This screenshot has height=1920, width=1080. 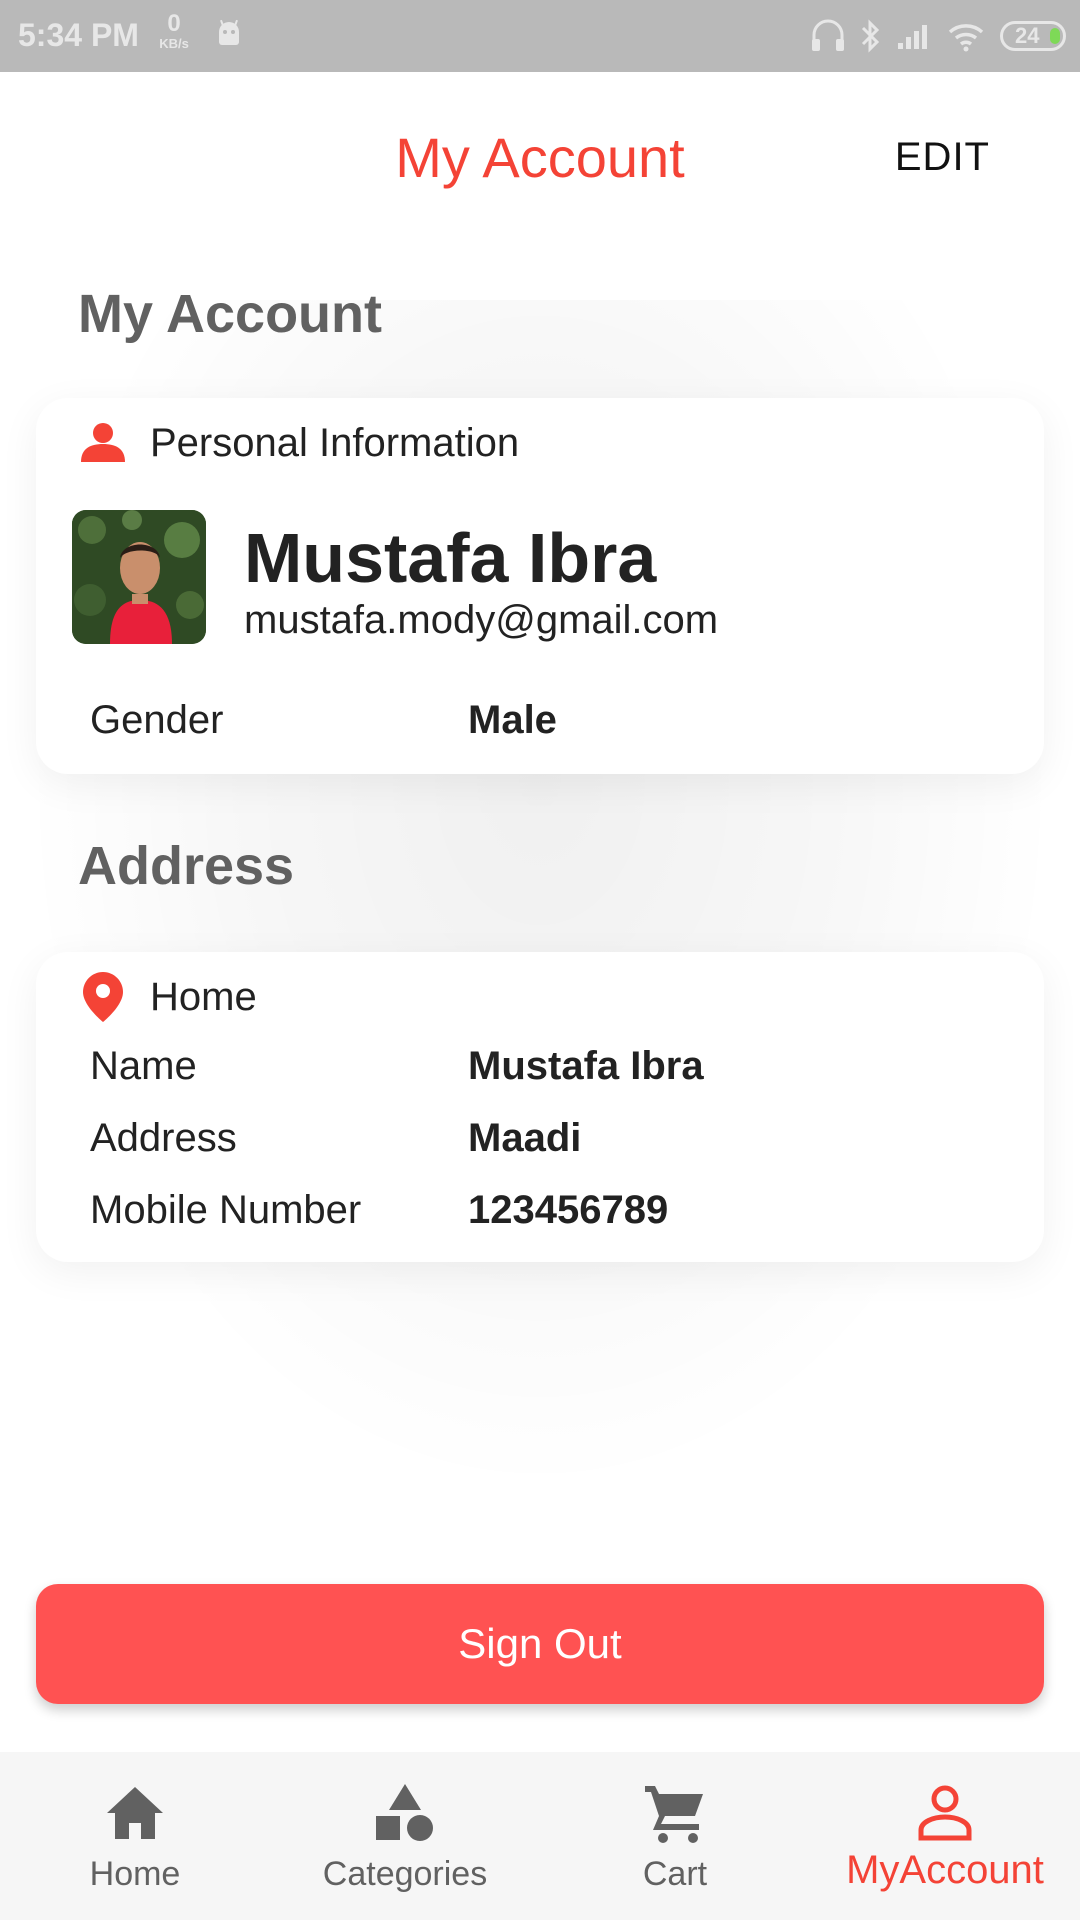 What do you see at coordinates (938, 36) in the screenshot?
I see `status-icons: 24` at bounding box center [938, 36].